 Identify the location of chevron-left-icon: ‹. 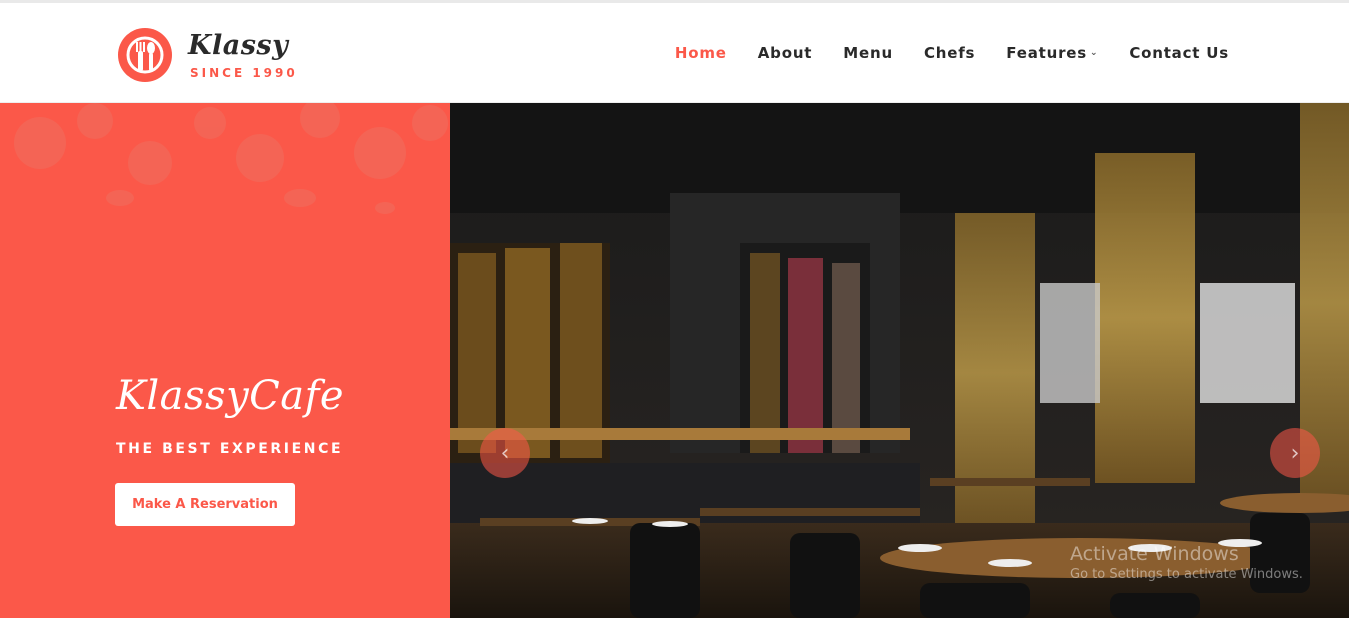
(505, 453).